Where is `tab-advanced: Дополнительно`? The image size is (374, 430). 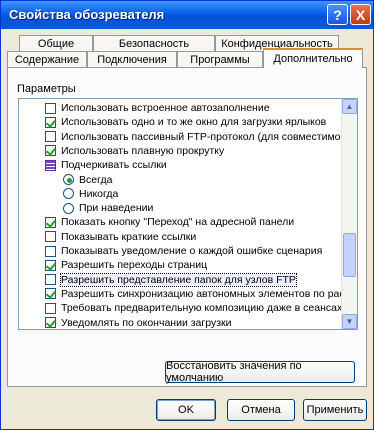
tab-advanced: Дополнительно is located at coordinates (313, 58).